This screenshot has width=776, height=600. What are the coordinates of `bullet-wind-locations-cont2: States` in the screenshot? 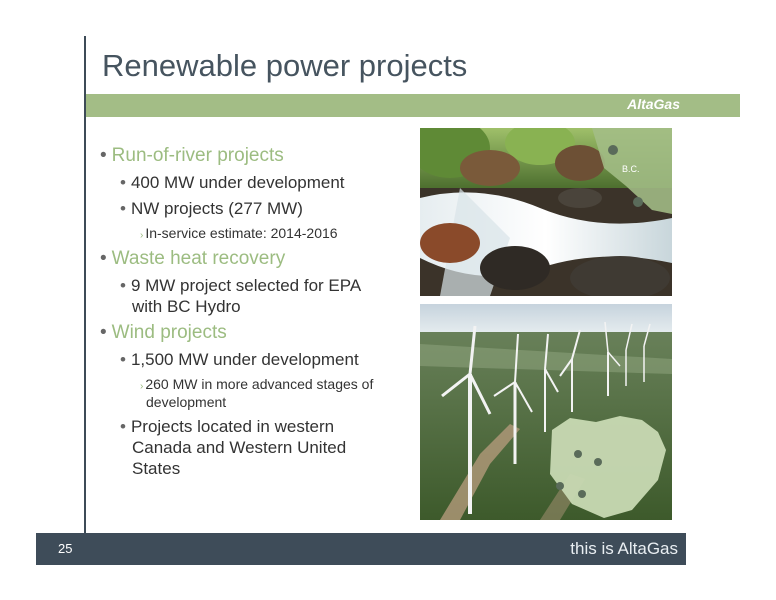 It's located at (156, 468).